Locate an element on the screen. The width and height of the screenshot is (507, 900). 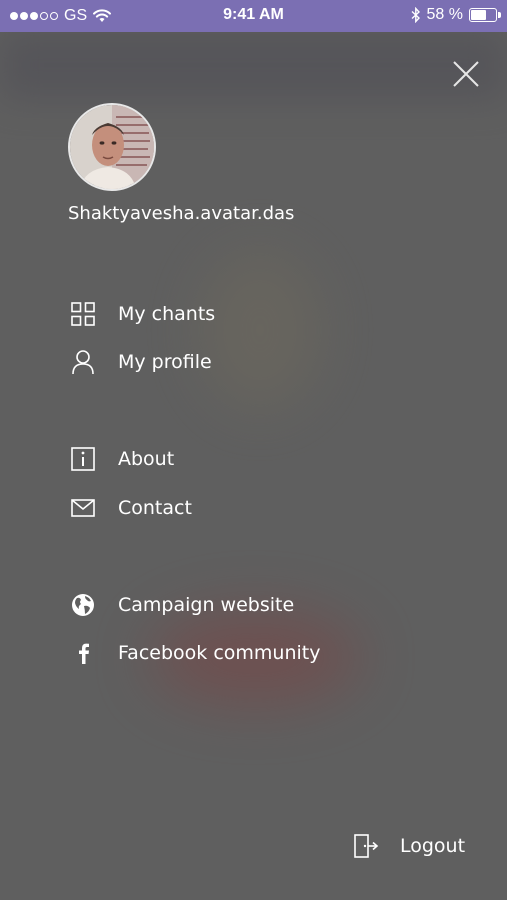
globe-icon is located at coordinates (83, 605).